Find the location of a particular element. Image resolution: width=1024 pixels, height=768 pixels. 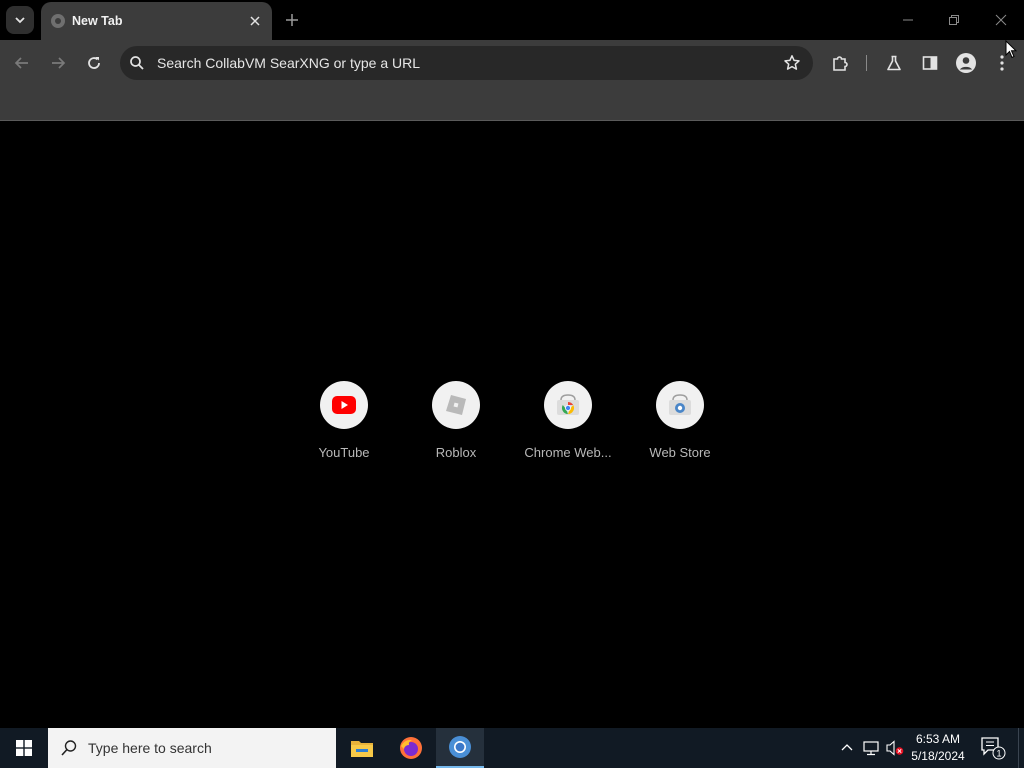

tab-close-button is located at coordinates (255, 21).